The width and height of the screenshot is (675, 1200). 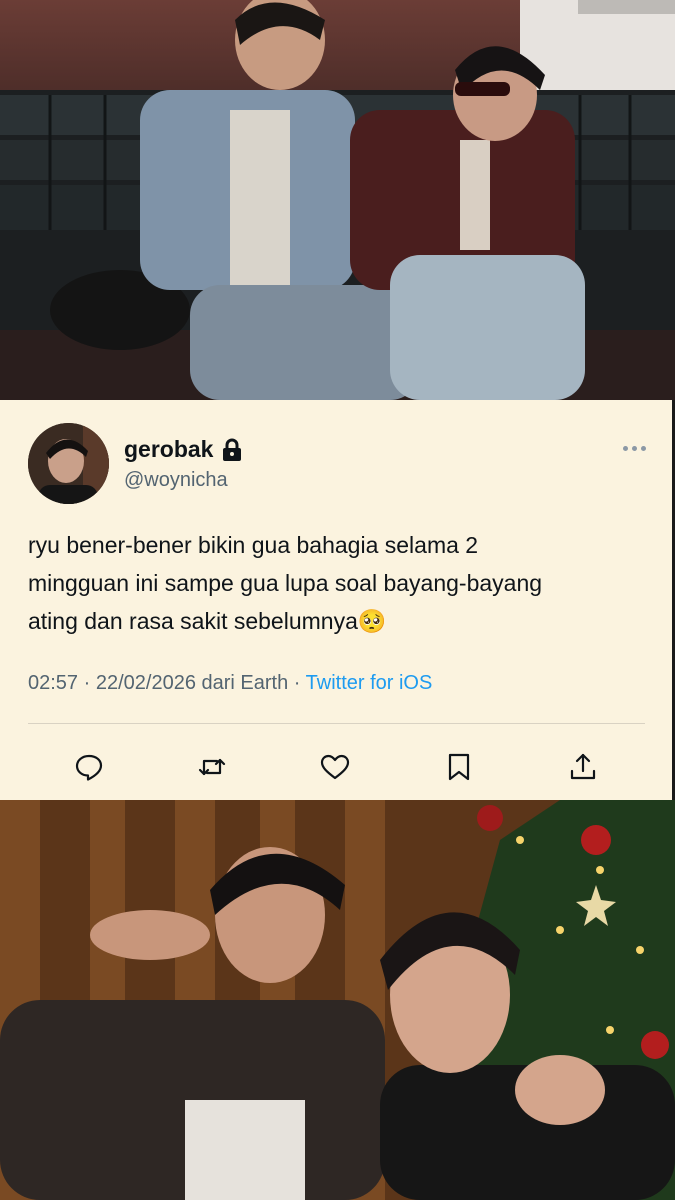 What do you see at coordinates (68, 463) in the screenshot?
I see `avatar` at bounding box center [68, 463].